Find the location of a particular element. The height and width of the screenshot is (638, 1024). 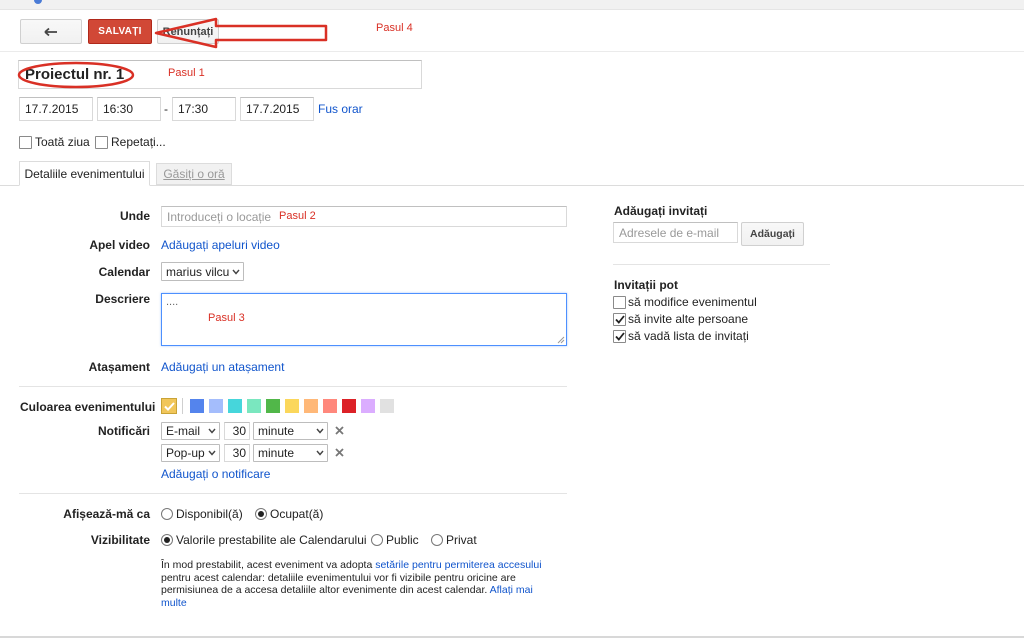

permission-see-list-label: să vadă lista de invitați is located at coordinates (688, 336).